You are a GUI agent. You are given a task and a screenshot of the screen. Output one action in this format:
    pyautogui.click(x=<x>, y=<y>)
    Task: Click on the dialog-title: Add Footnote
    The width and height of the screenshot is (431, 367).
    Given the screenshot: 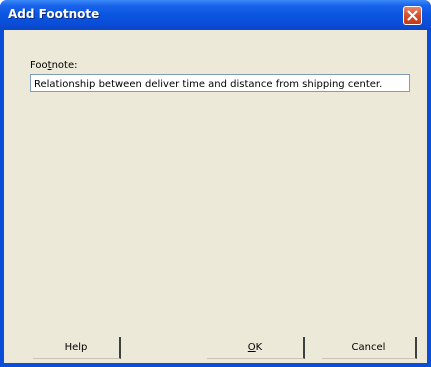 What is the action you would take?
    pyautogui.click(x=54, y=14)
    